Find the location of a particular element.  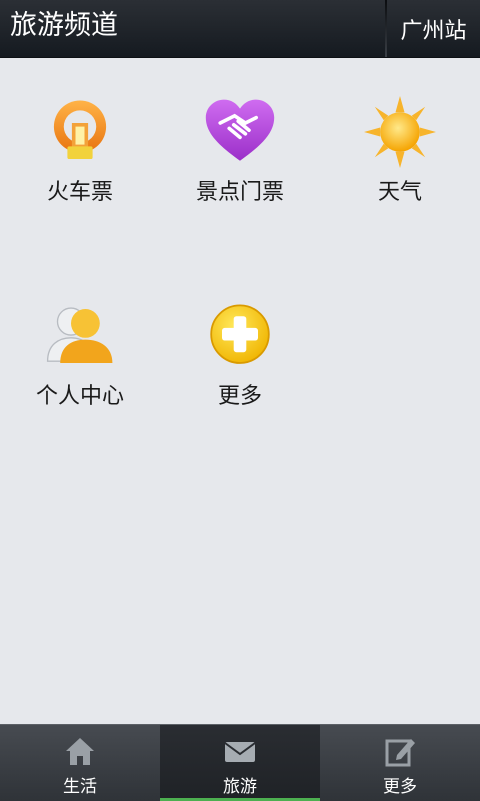

home-icon is located at coordinates (80, 751).